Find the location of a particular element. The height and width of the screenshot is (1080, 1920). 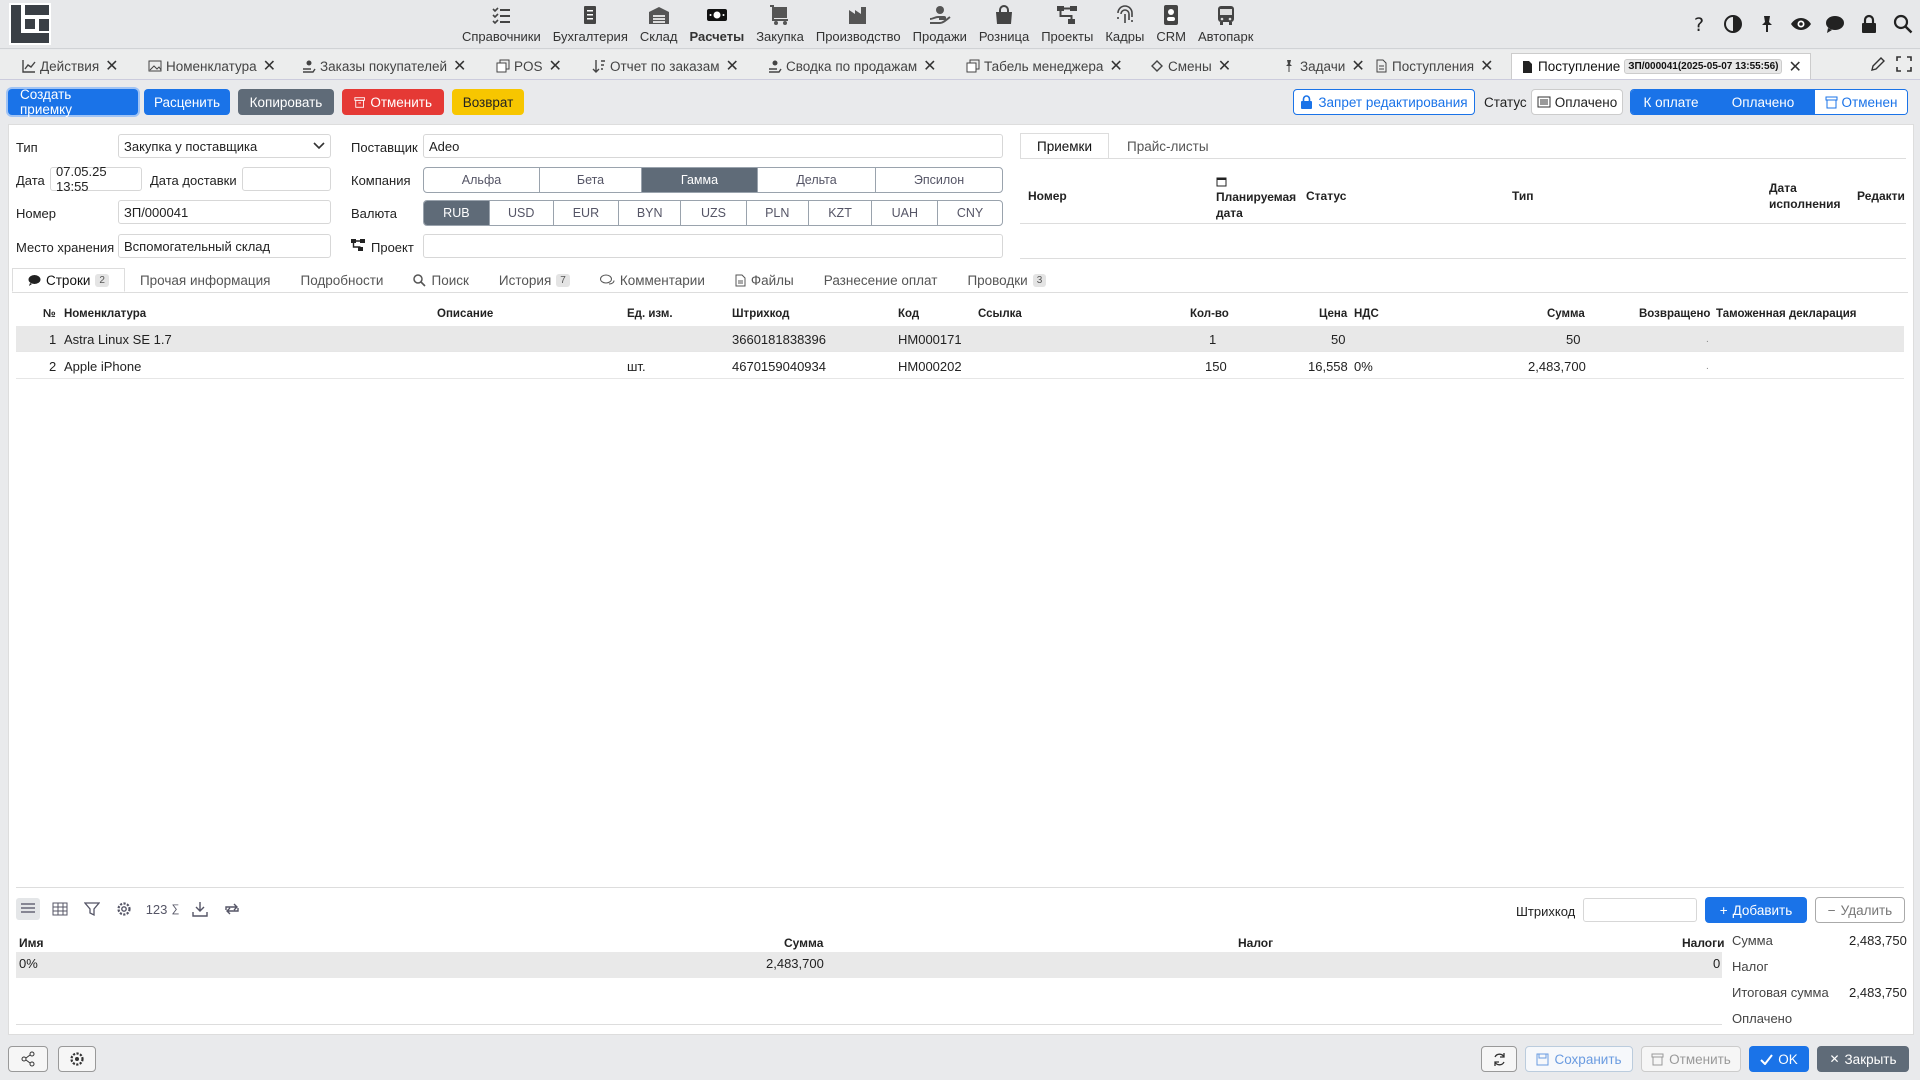

nav-directories: Справочники is located at coordinates (501, 24).